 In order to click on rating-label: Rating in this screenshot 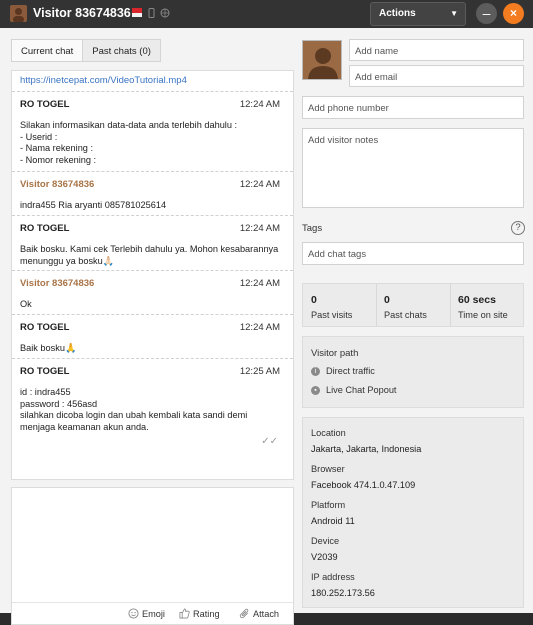, I will do `click(206, 613)`.